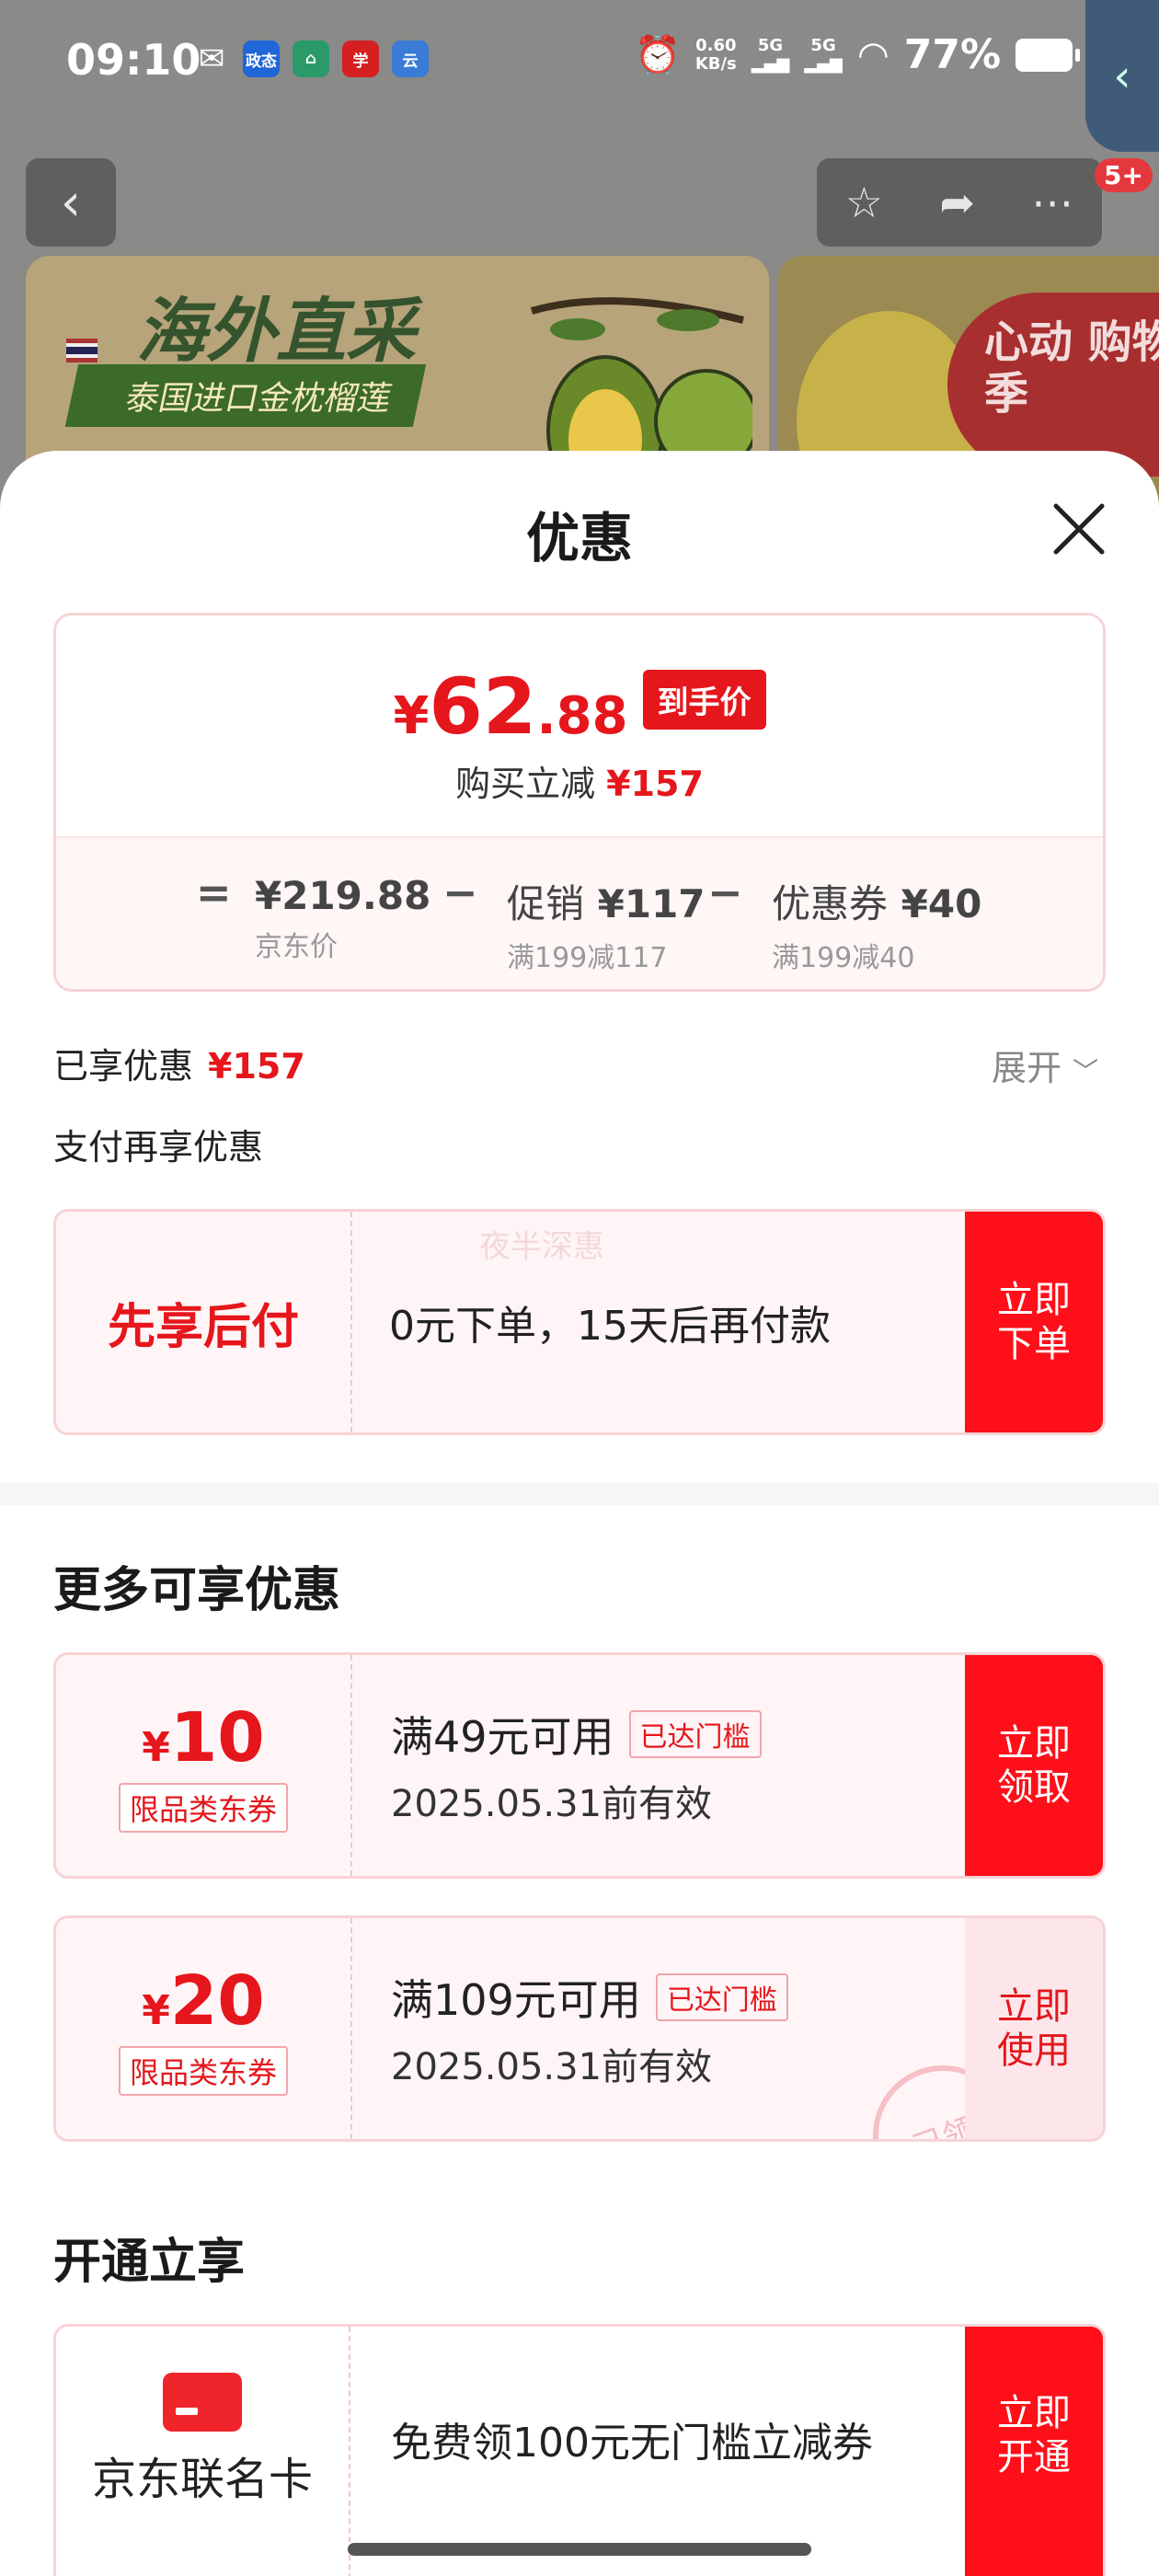  I want to click on jd-card-info: 免费领100元无门槛立减券, so click(632, 2451).